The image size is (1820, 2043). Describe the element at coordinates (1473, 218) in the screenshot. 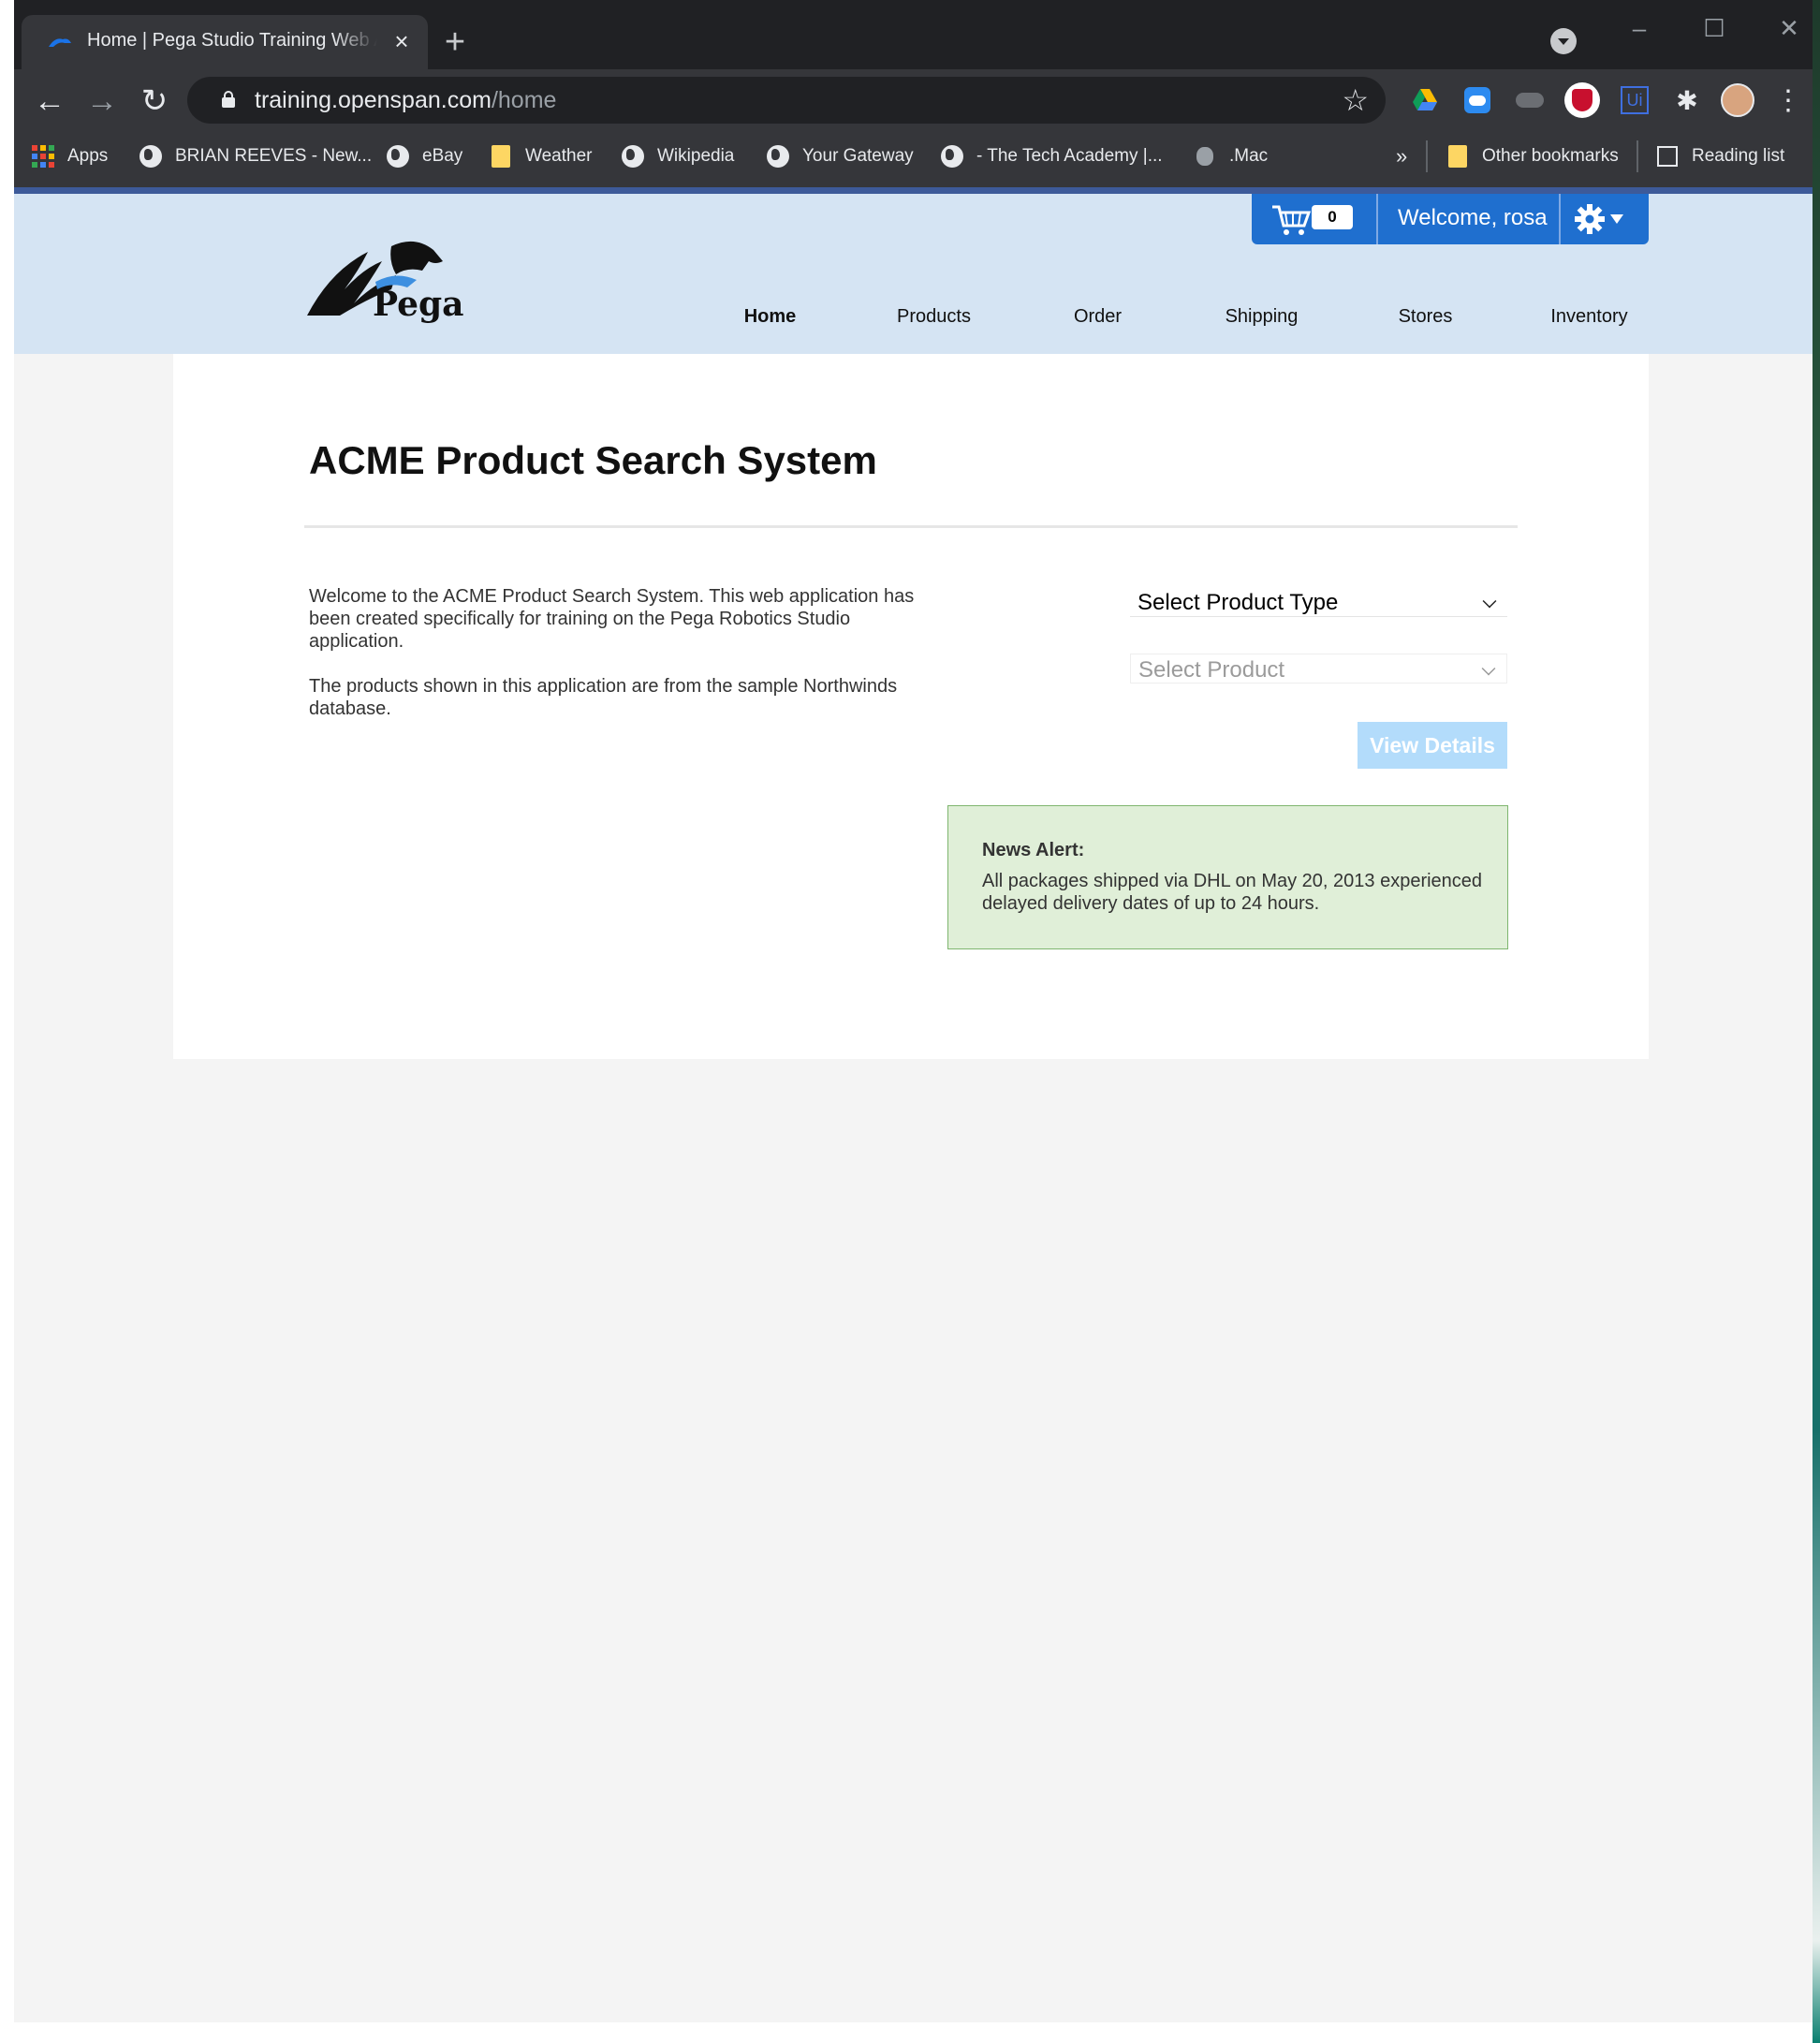

I see `welcome-user-text: Welcome, rosa` at that location.